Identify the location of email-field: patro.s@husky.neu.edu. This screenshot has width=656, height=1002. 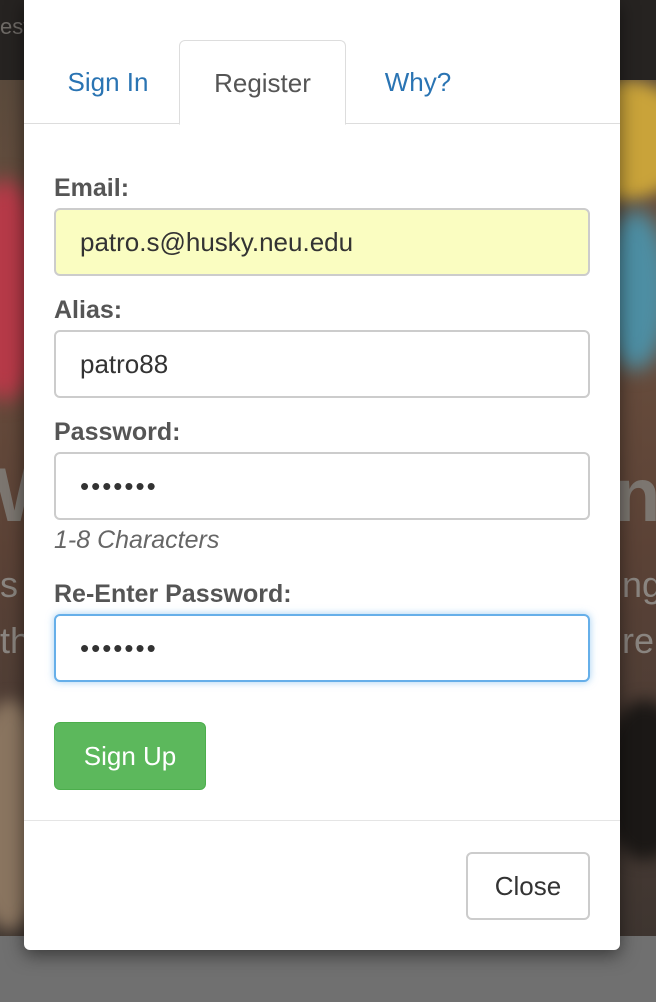
(322, 242).